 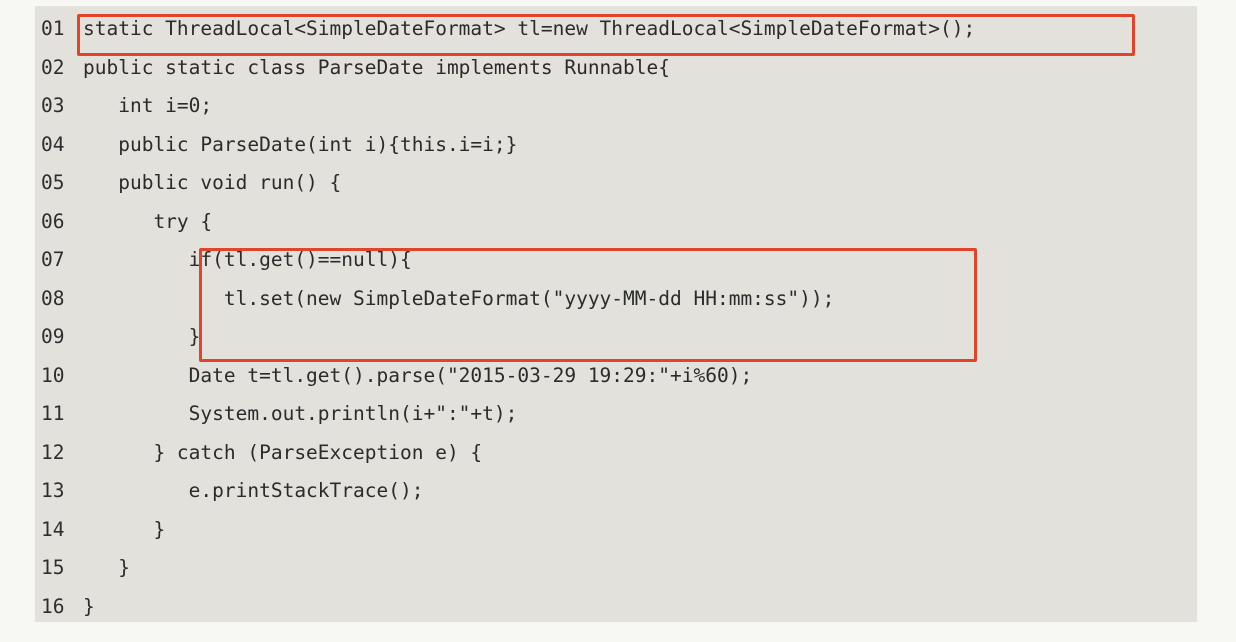 I want to click on line-text: } catch (ParseException e) {, so click(x=283, y=452).